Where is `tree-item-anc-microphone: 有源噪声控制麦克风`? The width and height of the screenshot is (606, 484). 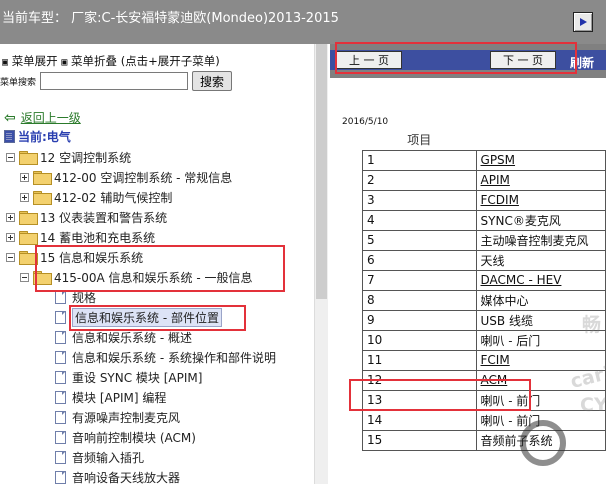
tree-item-anc-microphone: 有源噪声控制麦克风 is located at coordinates (117, 417).